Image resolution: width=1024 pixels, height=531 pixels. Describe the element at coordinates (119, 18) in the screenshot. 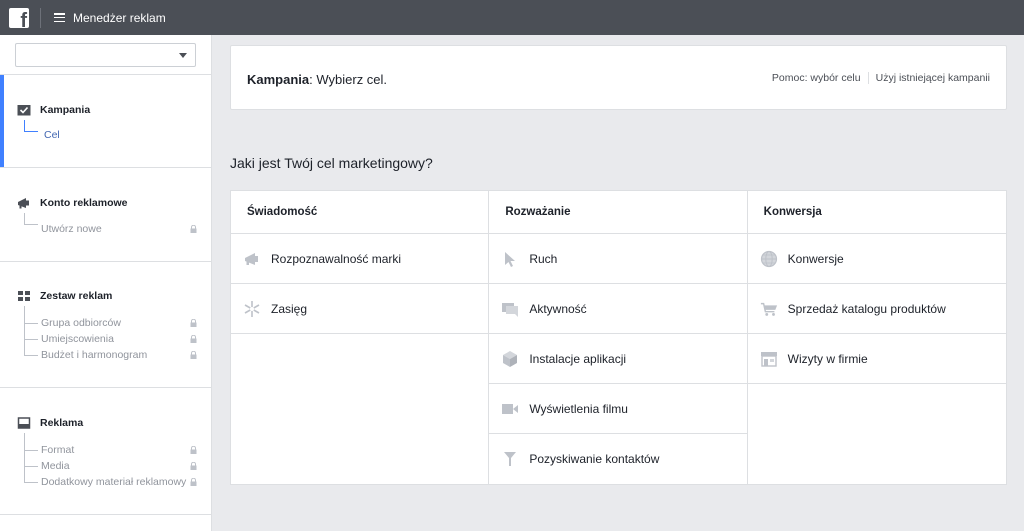

I see `app-title: Menedżer reklam` at that location.